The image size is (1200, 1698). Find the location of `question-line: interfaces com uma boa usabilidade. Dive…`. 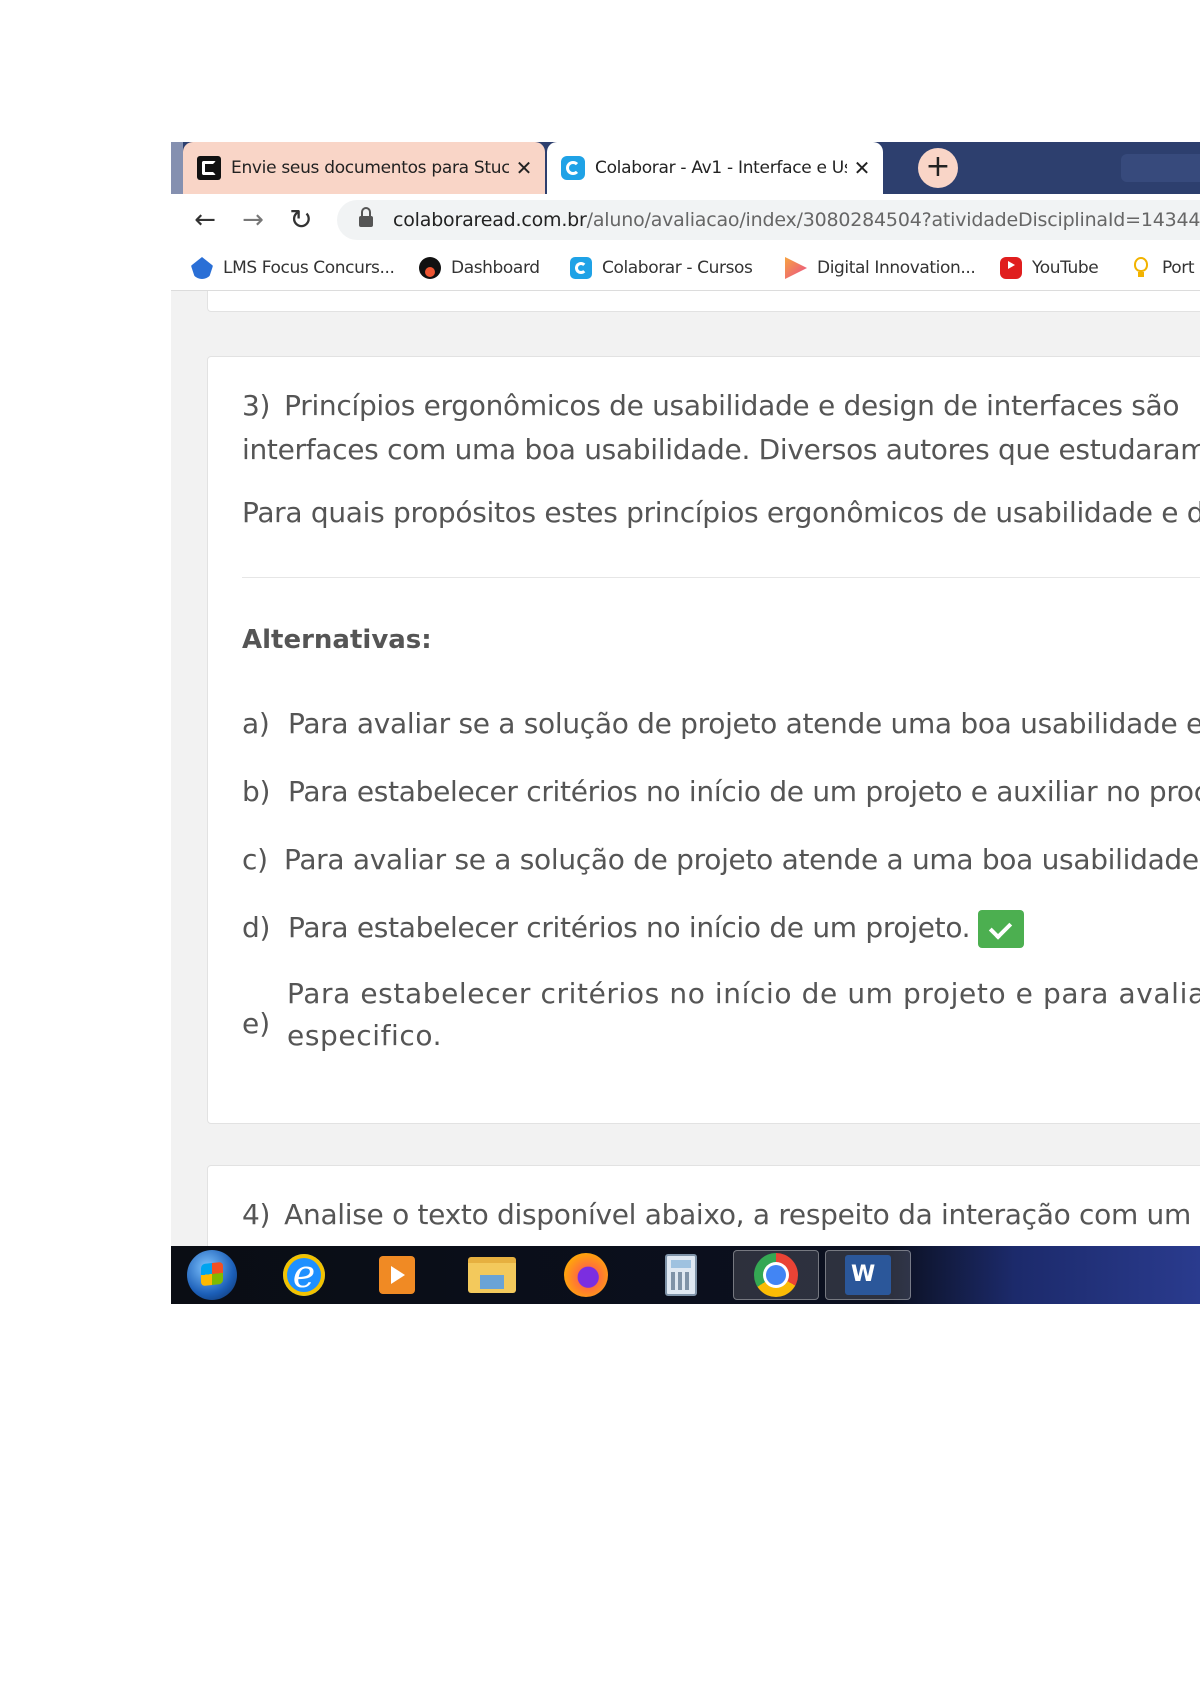

question-line: interfaces com uma boa usabilidade. Dive… is located at coordinates (721, 449).